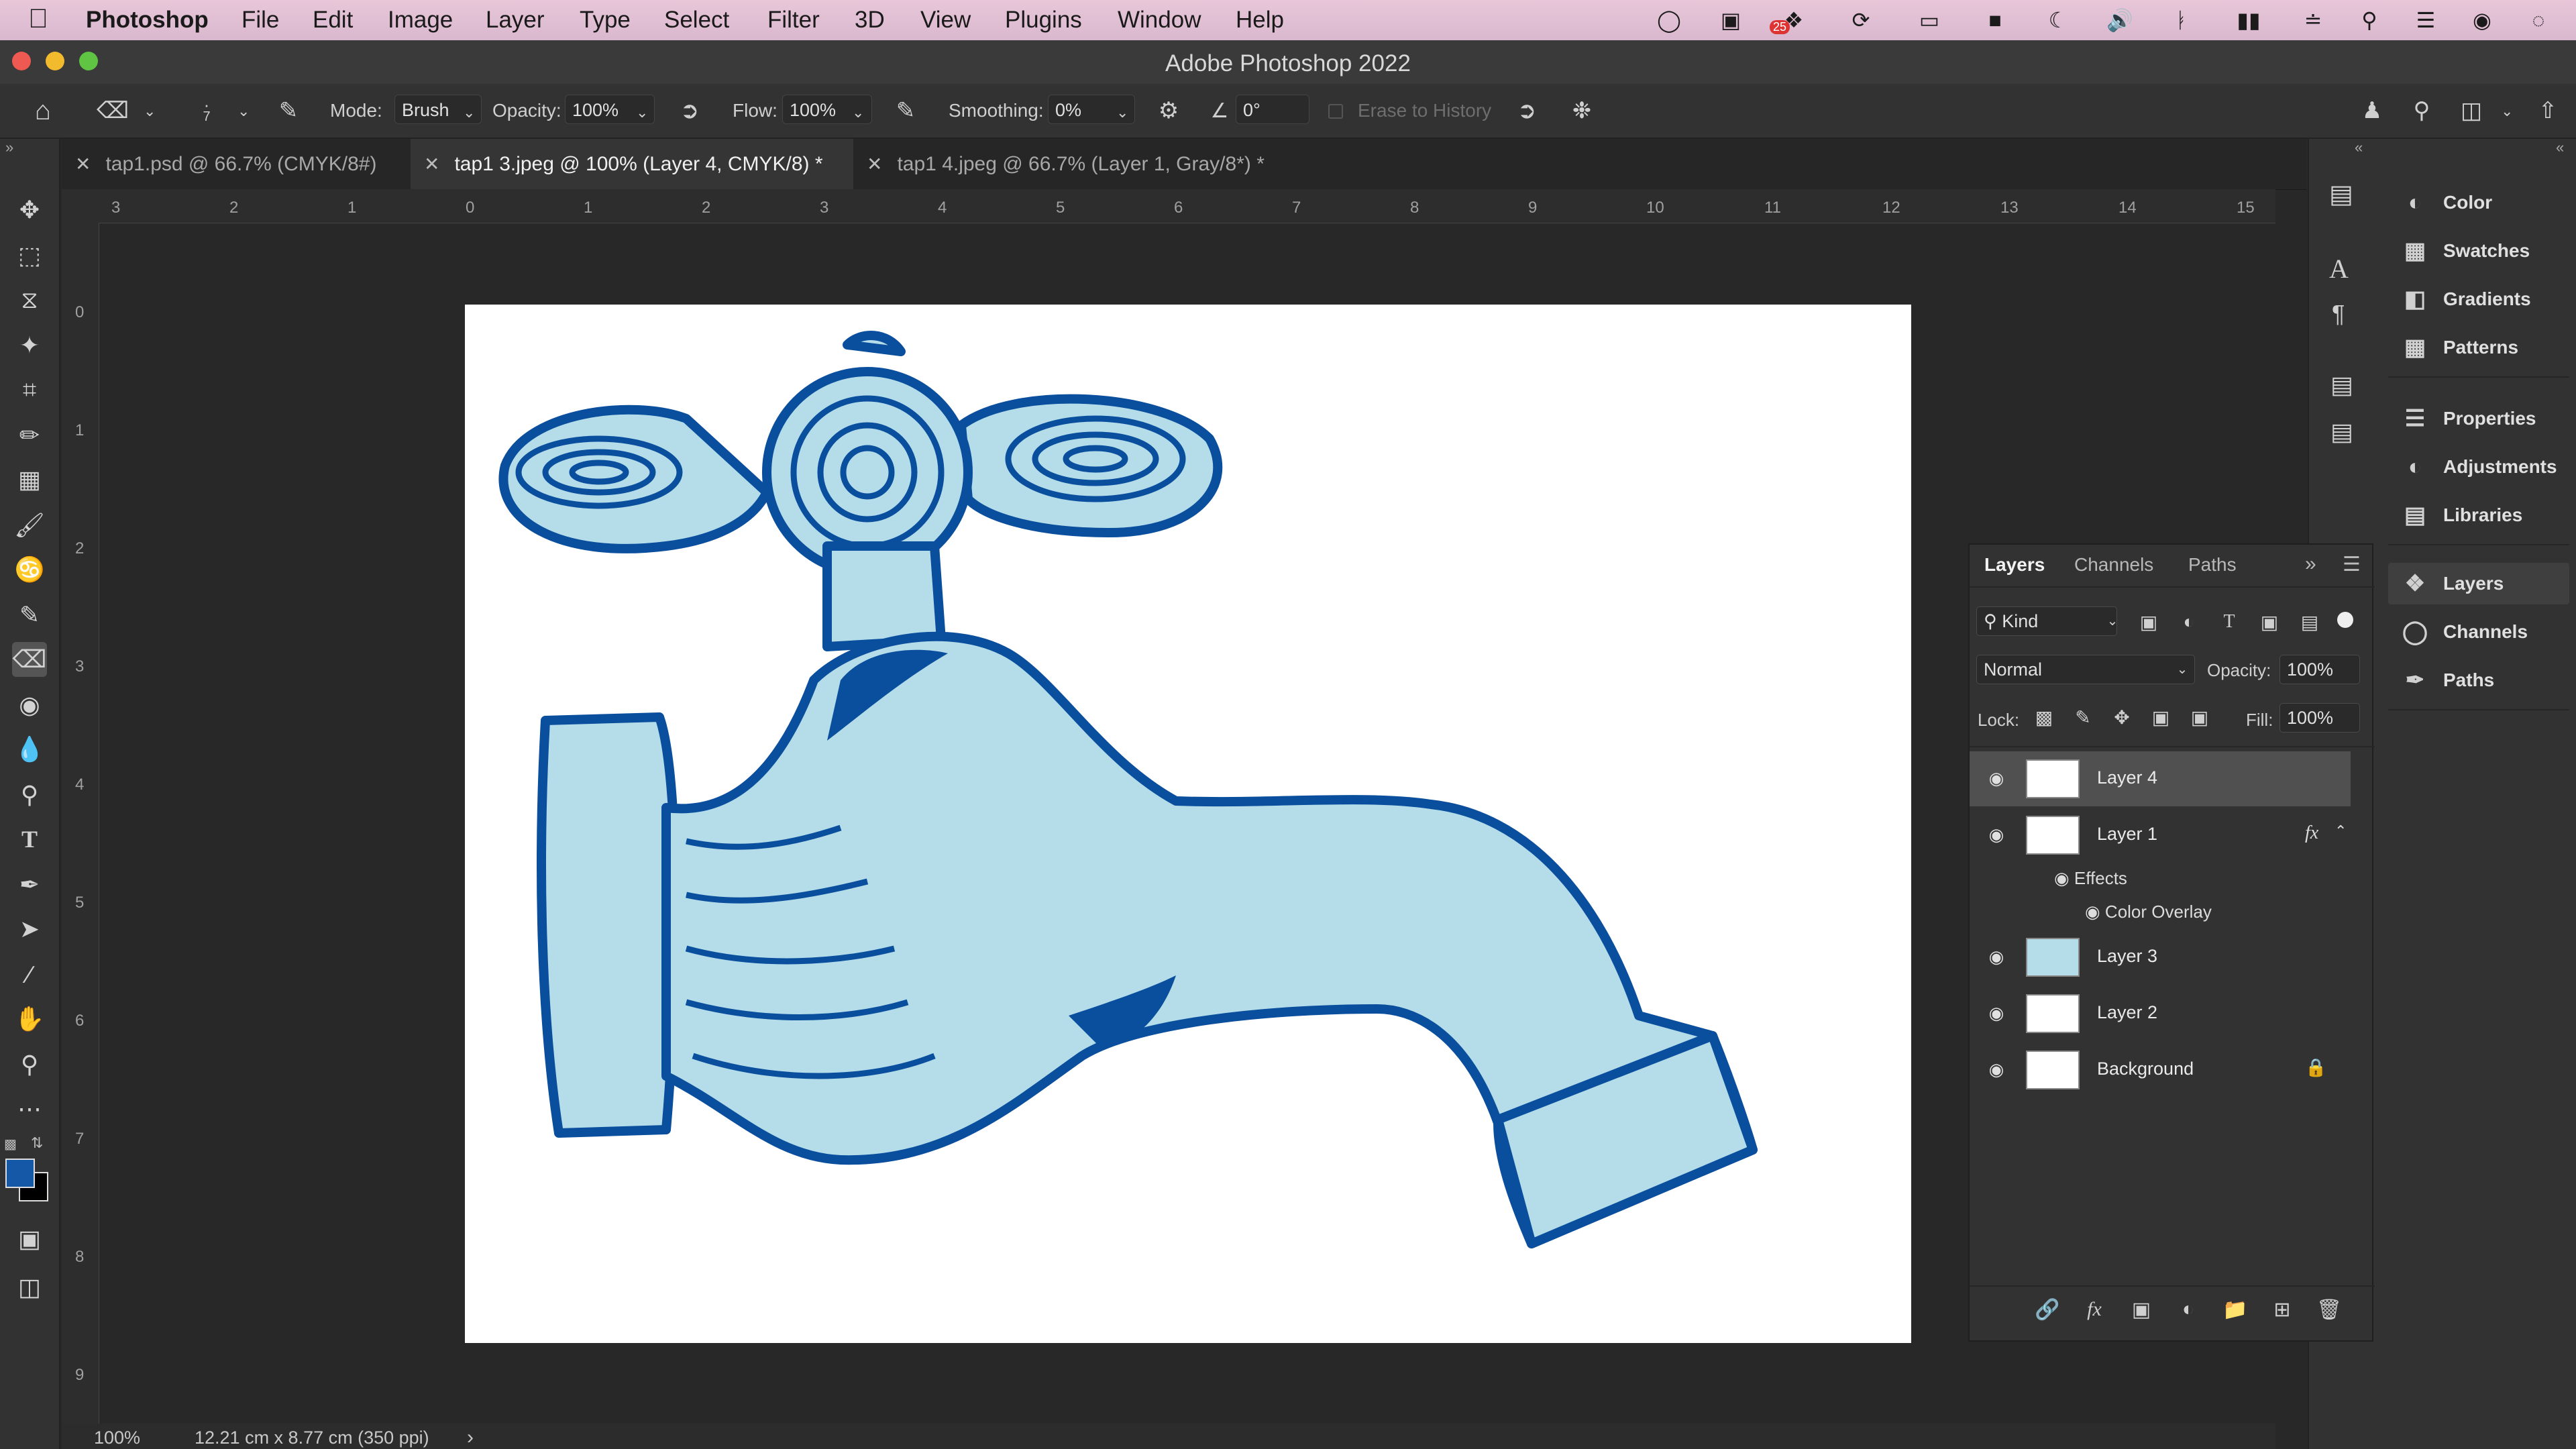 Image resolution: width=2576 pixels, height=1449 pixels. What do you see at coordinates (37, 1143) in the screenshot?
I see `swap-colors-icon: ⇅` at bounding box center [37, 1143].